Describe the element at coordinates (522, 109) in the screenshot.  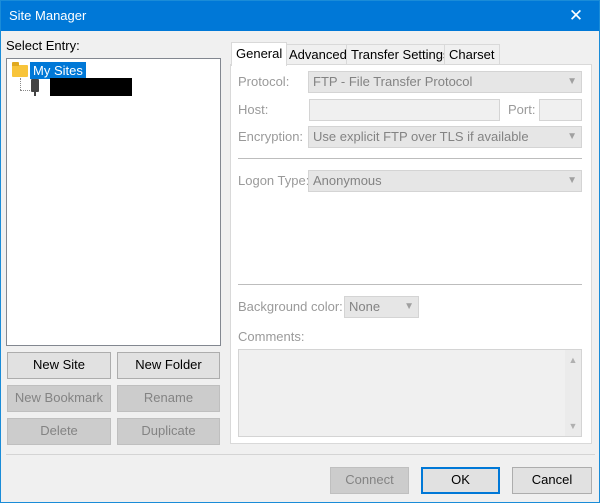
I see `port-label: Port:` at that location.